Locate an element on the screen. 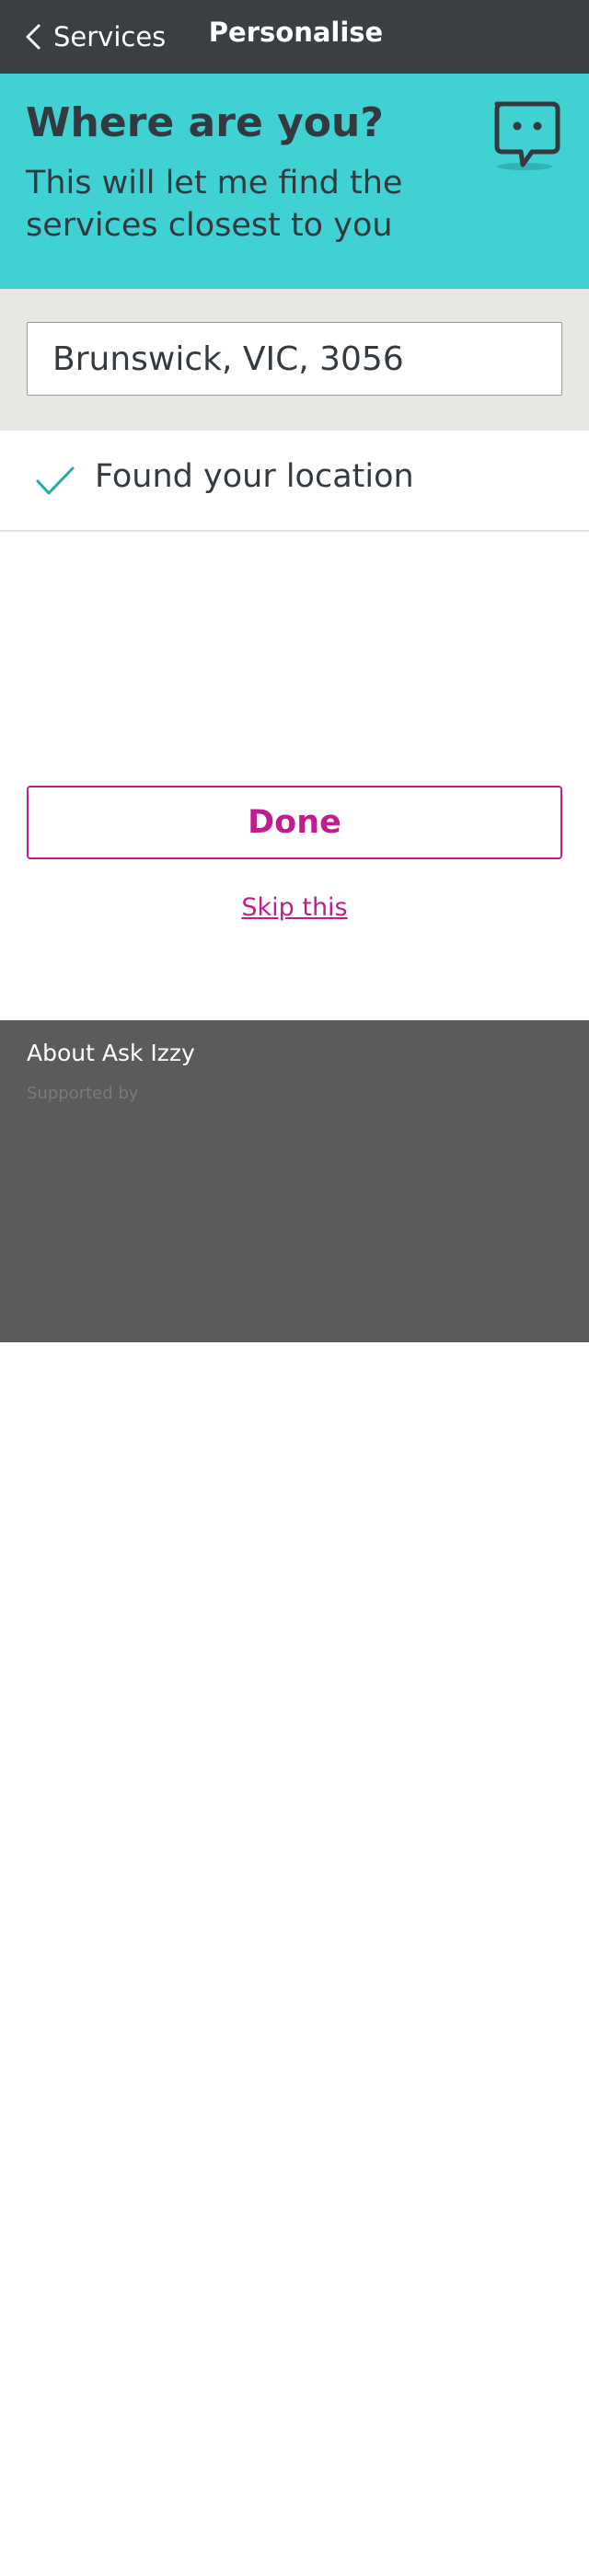  supported-by-label: Supported by is located at coordinates (83, 1093).